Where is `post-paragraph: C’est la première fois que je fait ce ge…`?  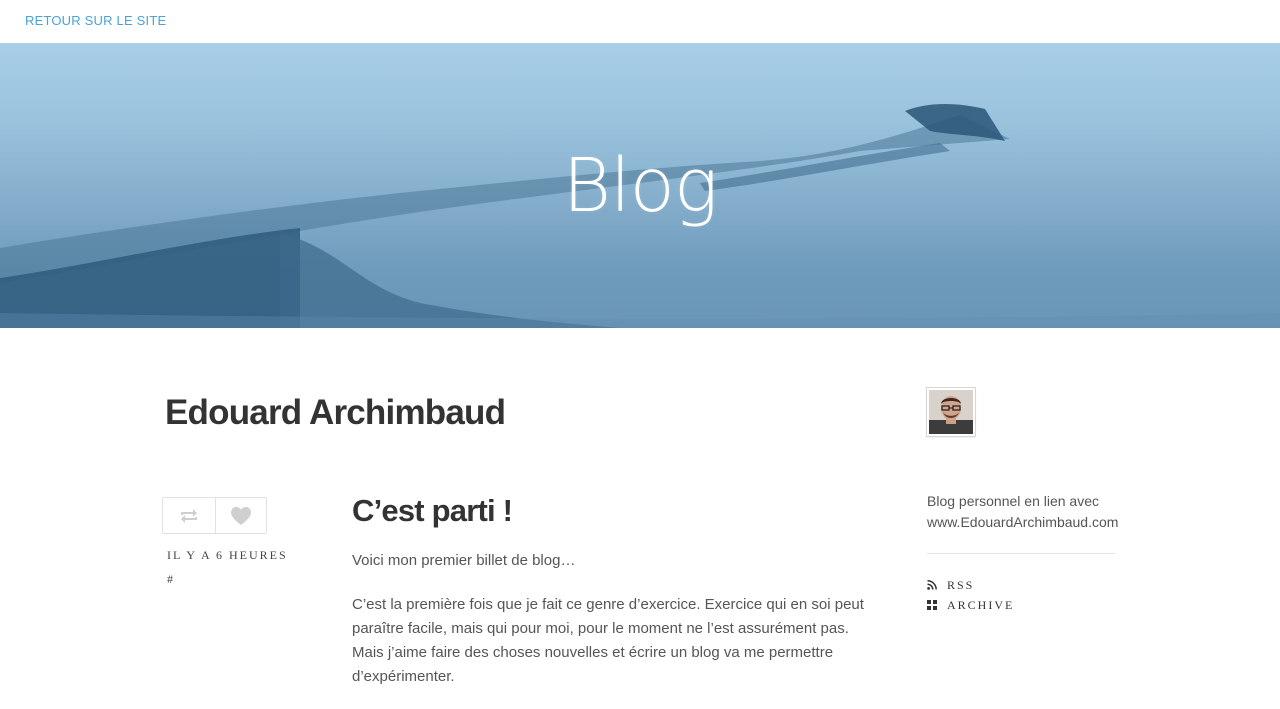
post-paragraph: C’est la première fois que je fait ce ge… is located at coordinates (608, 640).